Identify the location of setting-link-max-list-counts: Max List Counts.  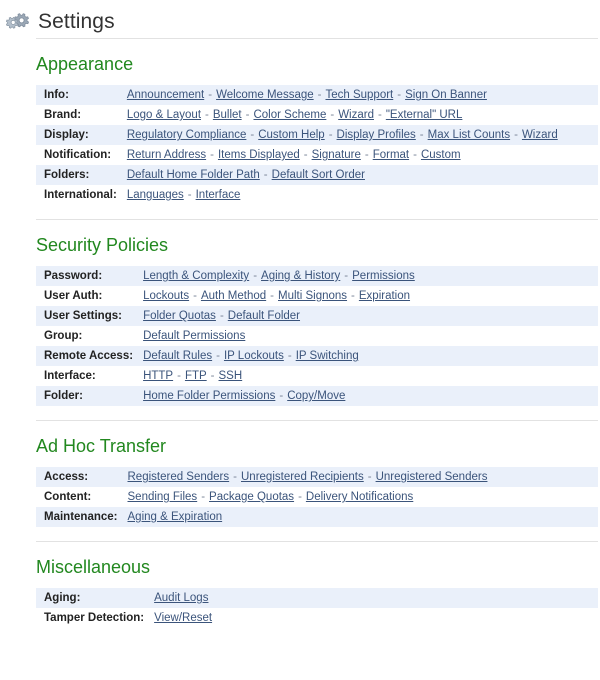
(469, 135).